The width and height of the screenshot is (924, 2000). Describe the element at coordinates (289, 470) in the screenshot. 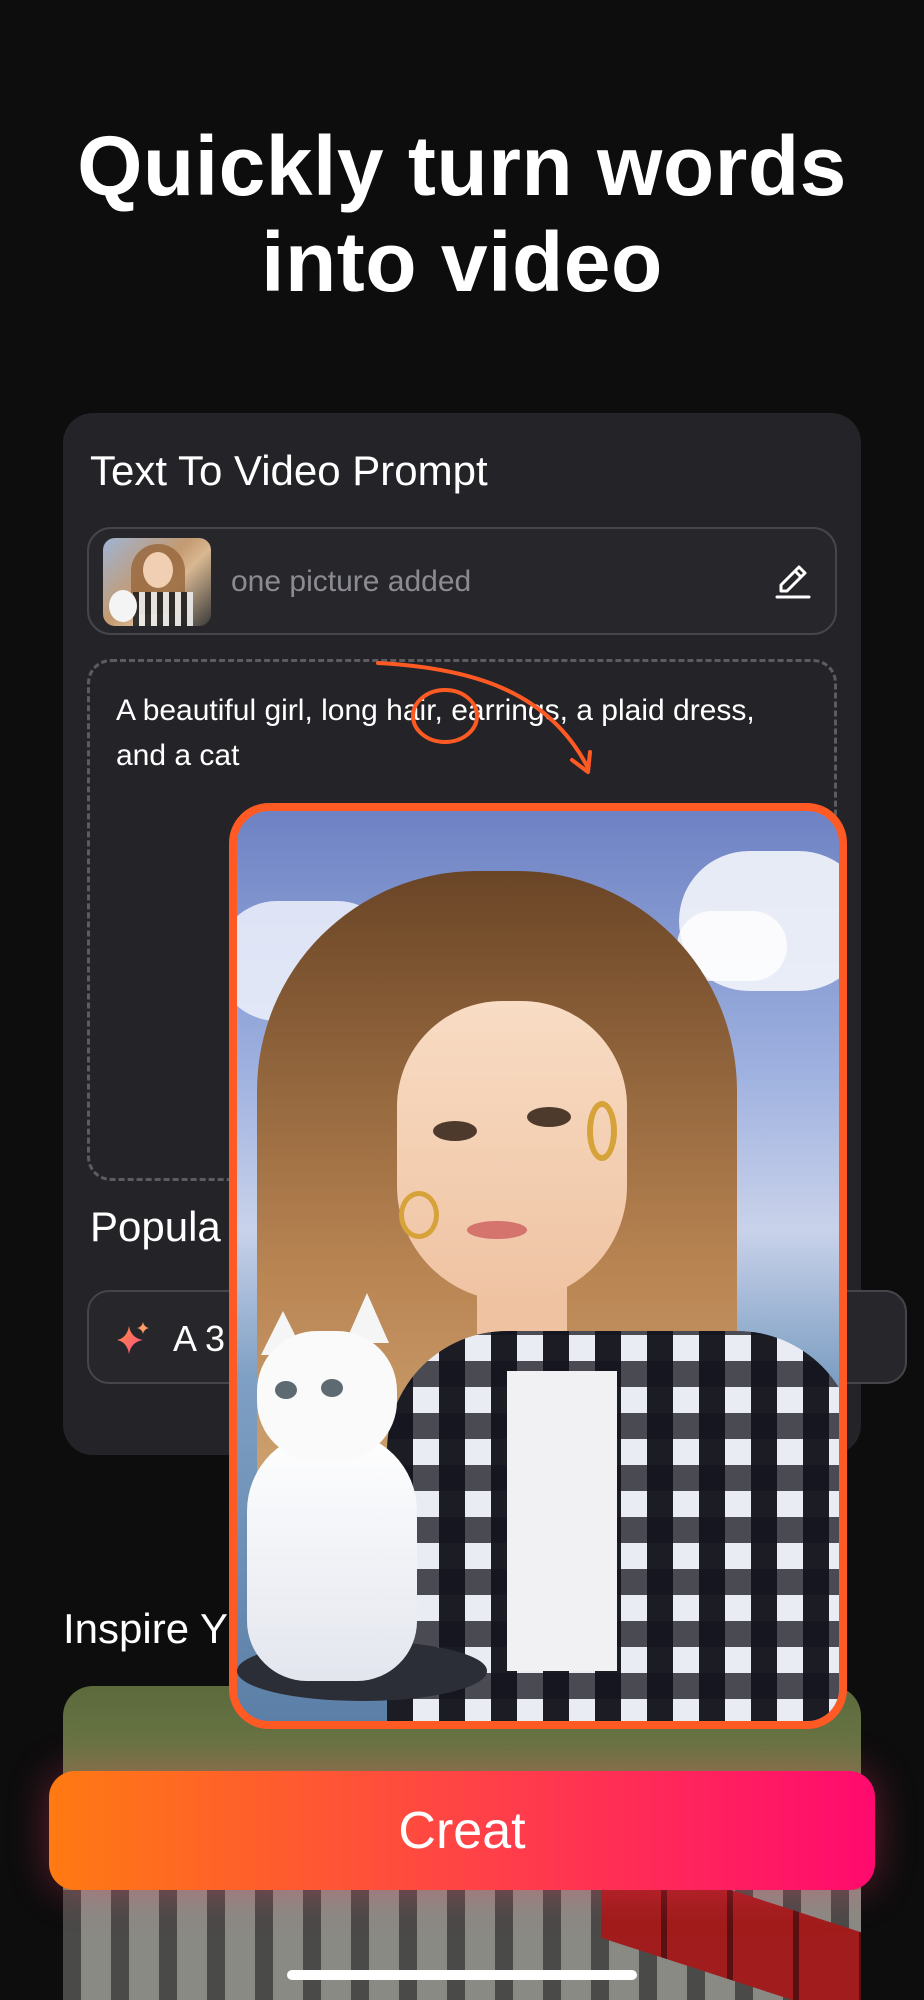

I see `card-title: Text To Video Prompt` at that location.